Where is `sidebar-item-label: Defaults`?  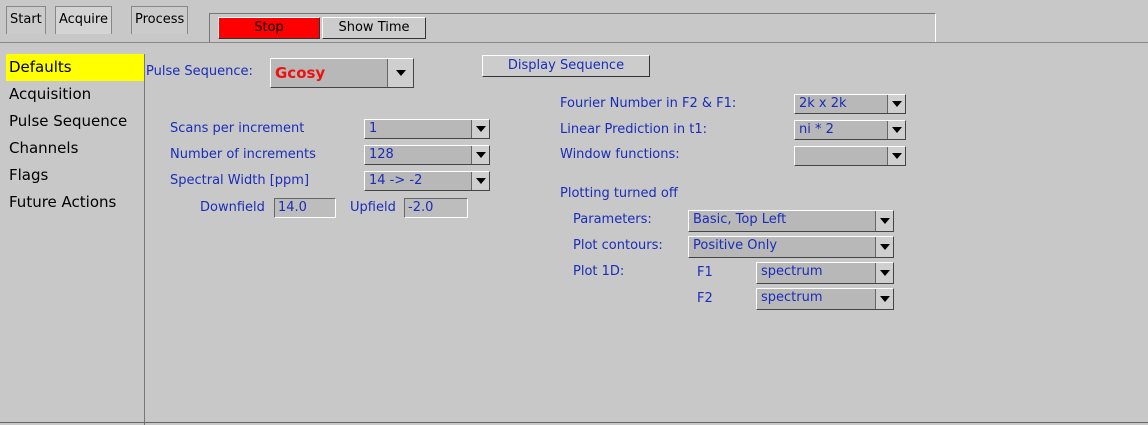 sidebar-item-label: Defaults is located at coordinates (40, 67).